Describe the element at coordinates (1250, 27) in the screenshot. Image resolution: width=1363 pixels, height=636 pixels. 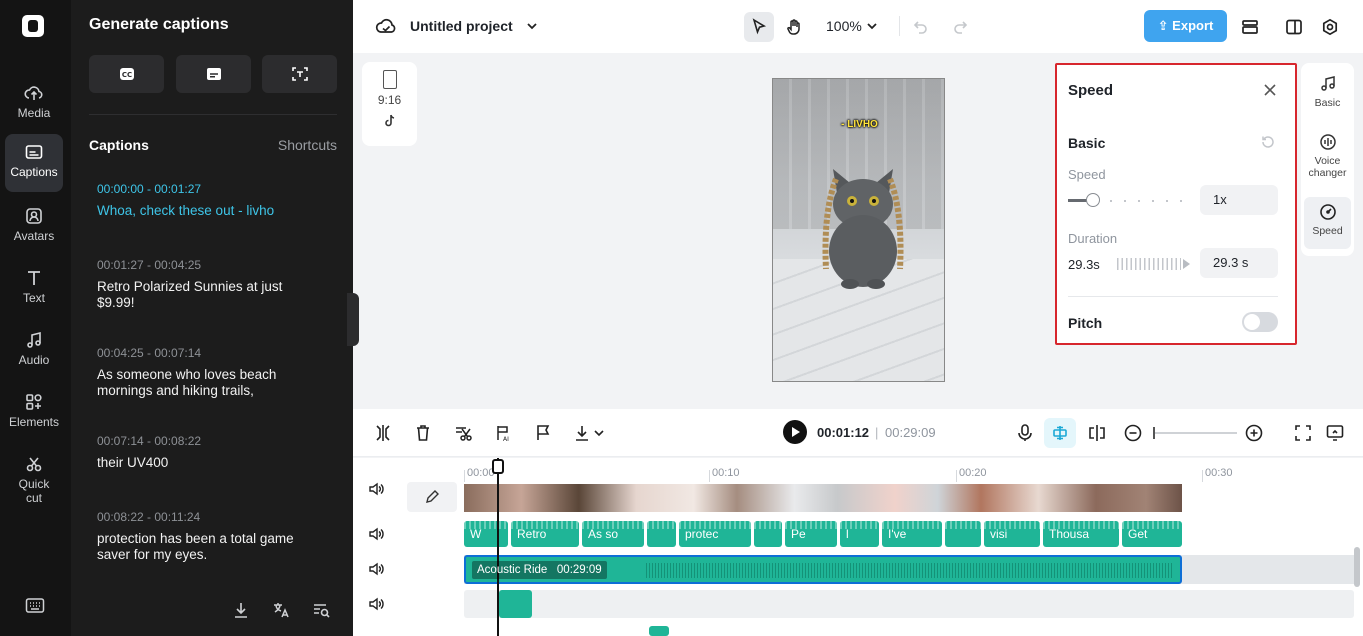
I see `layers-button` at that location.